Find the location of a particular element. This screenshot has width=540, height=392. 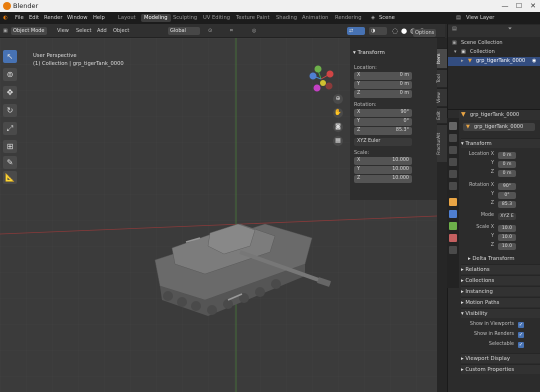

perspective-toggle-icon: ▦ is located at coordinates (338, 141).